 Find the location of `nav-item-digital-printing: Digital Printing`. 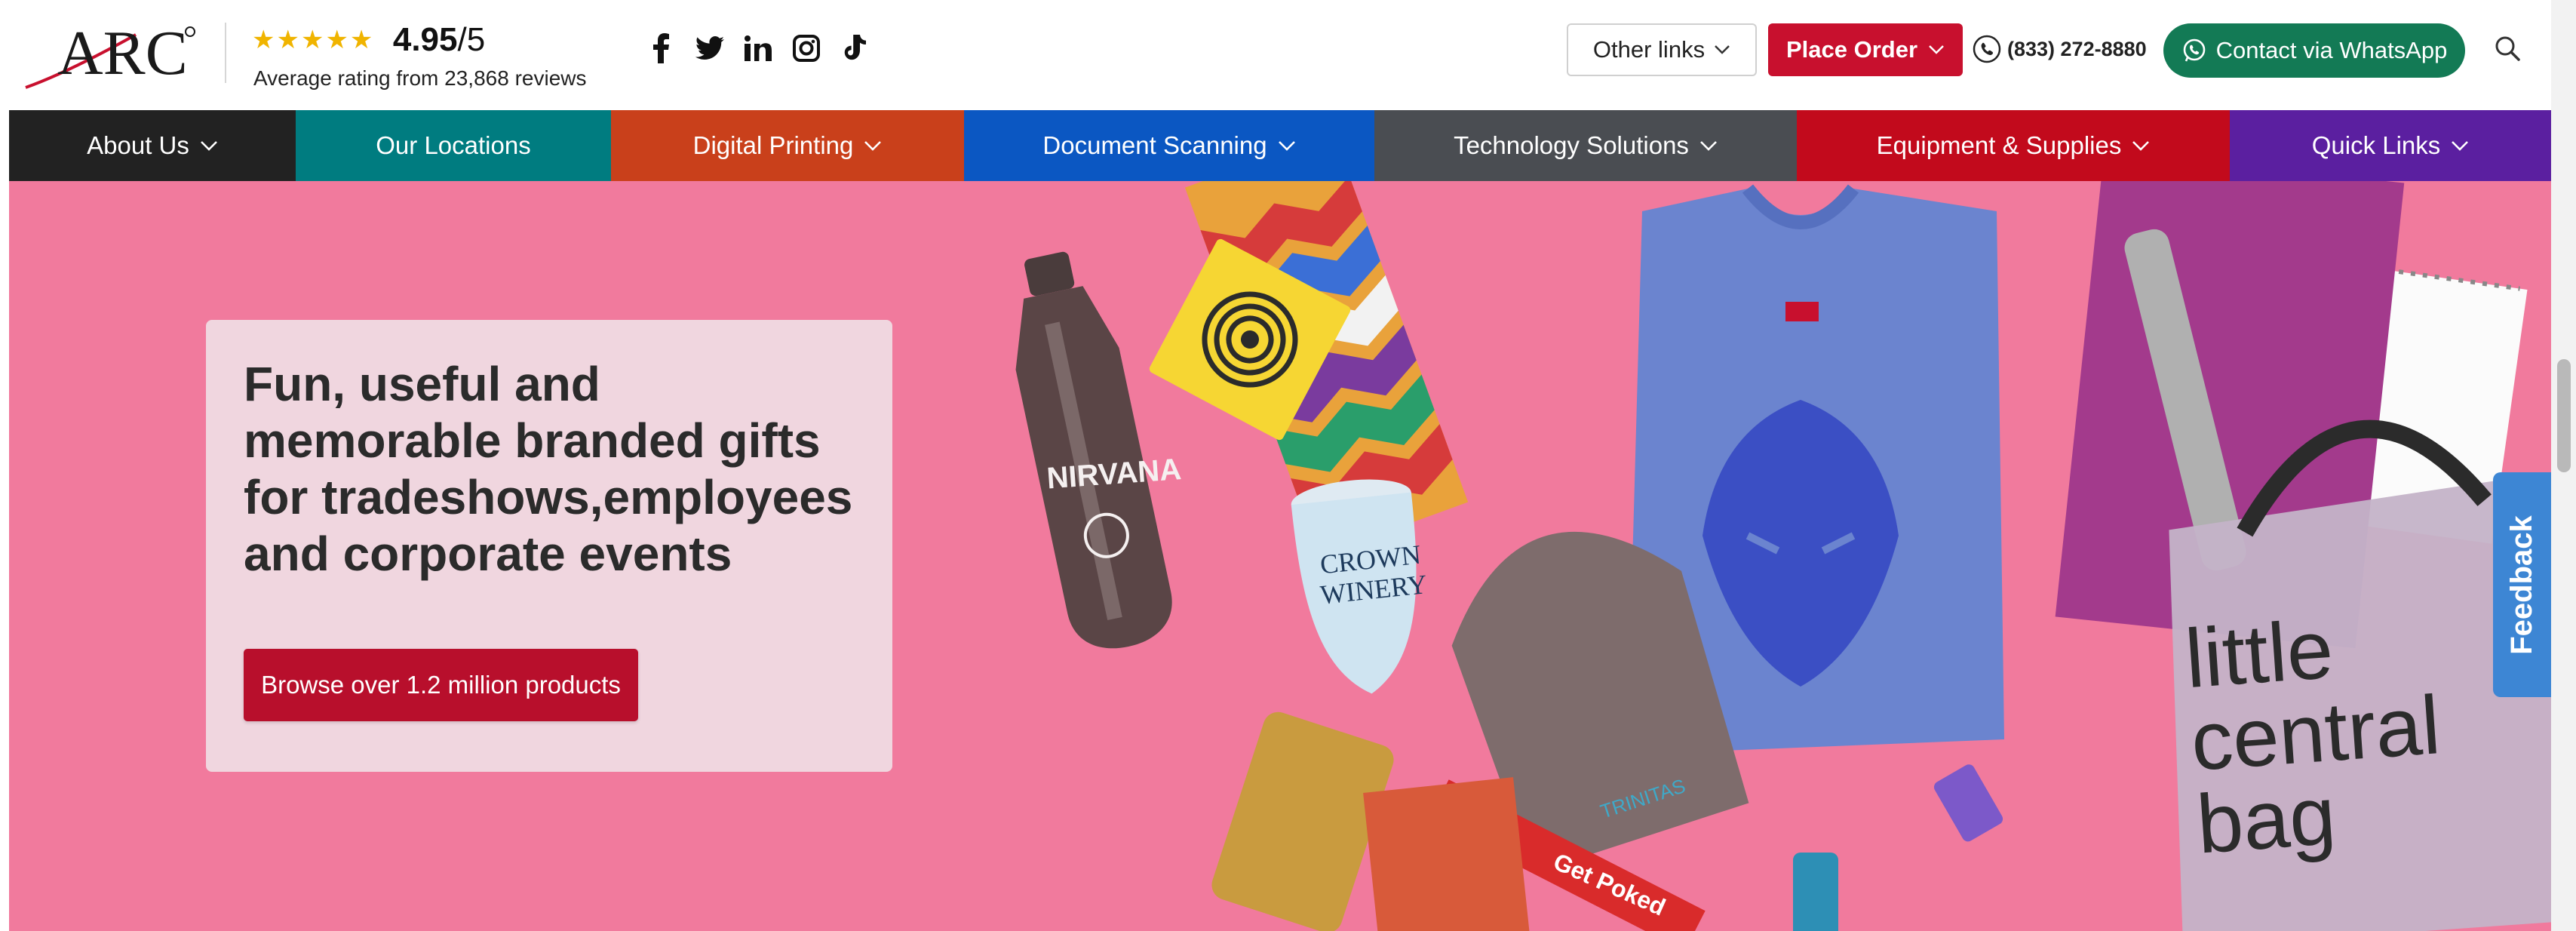

nav-item-digital-printing: Digital Printing is located at coordinates (787, 145).